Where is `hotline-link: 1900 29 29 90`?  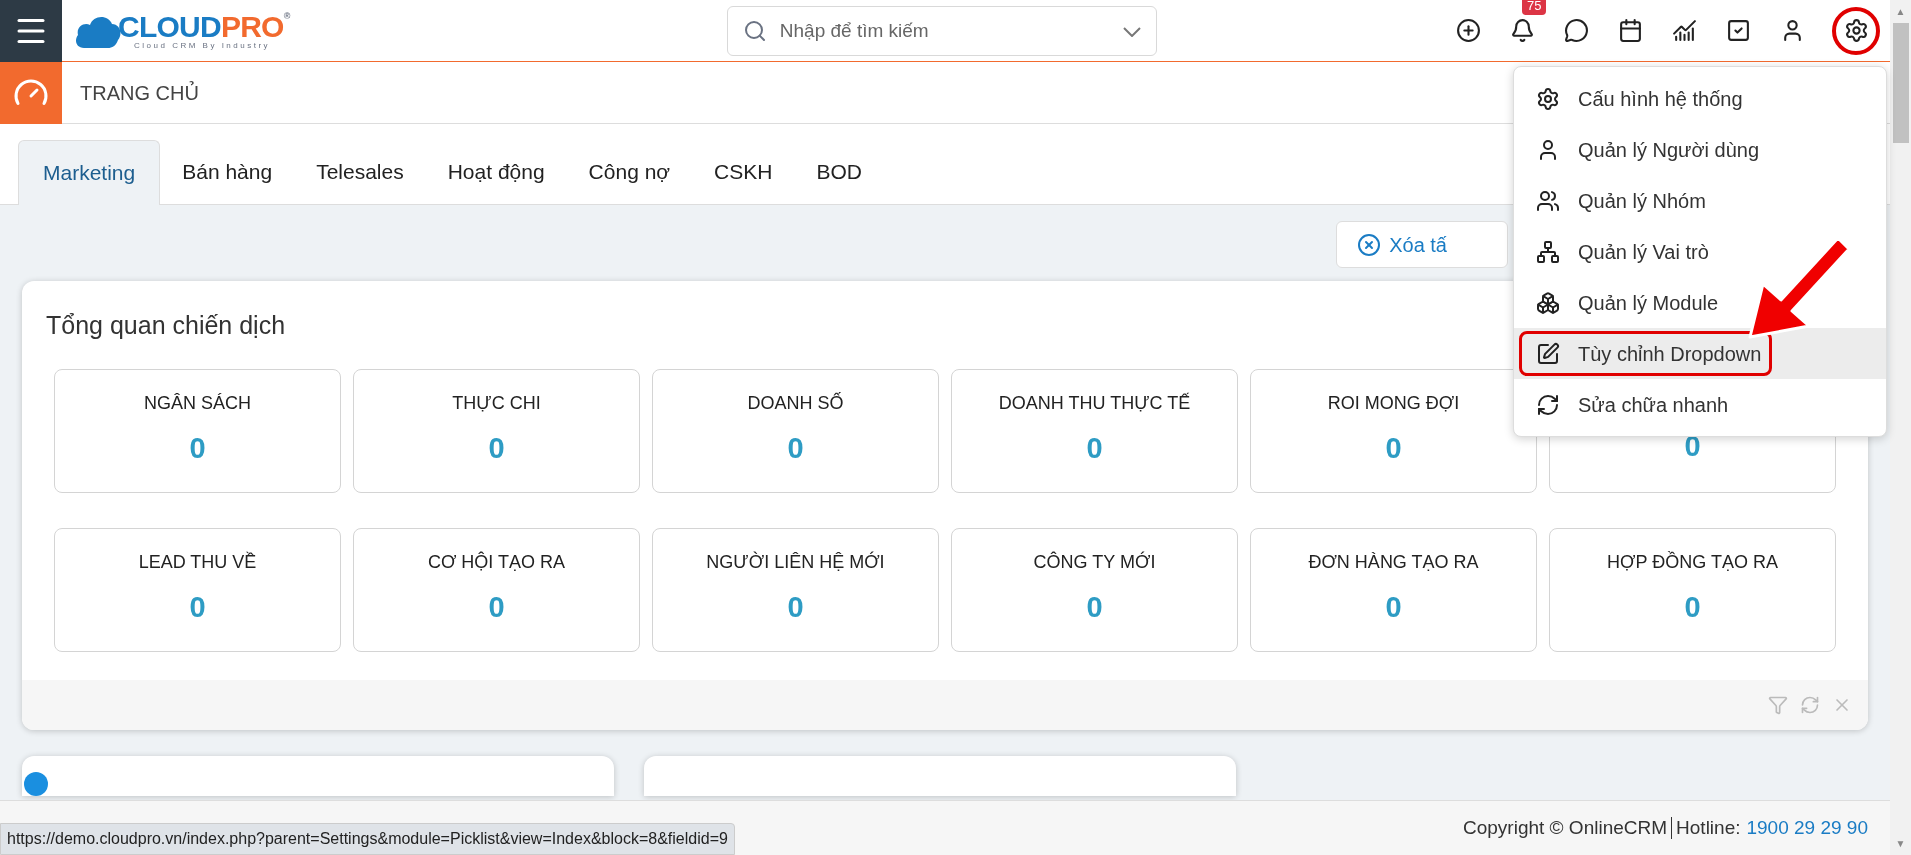 hotline-link: 1900 29 29 90 is located at coordinates (1807, 828).